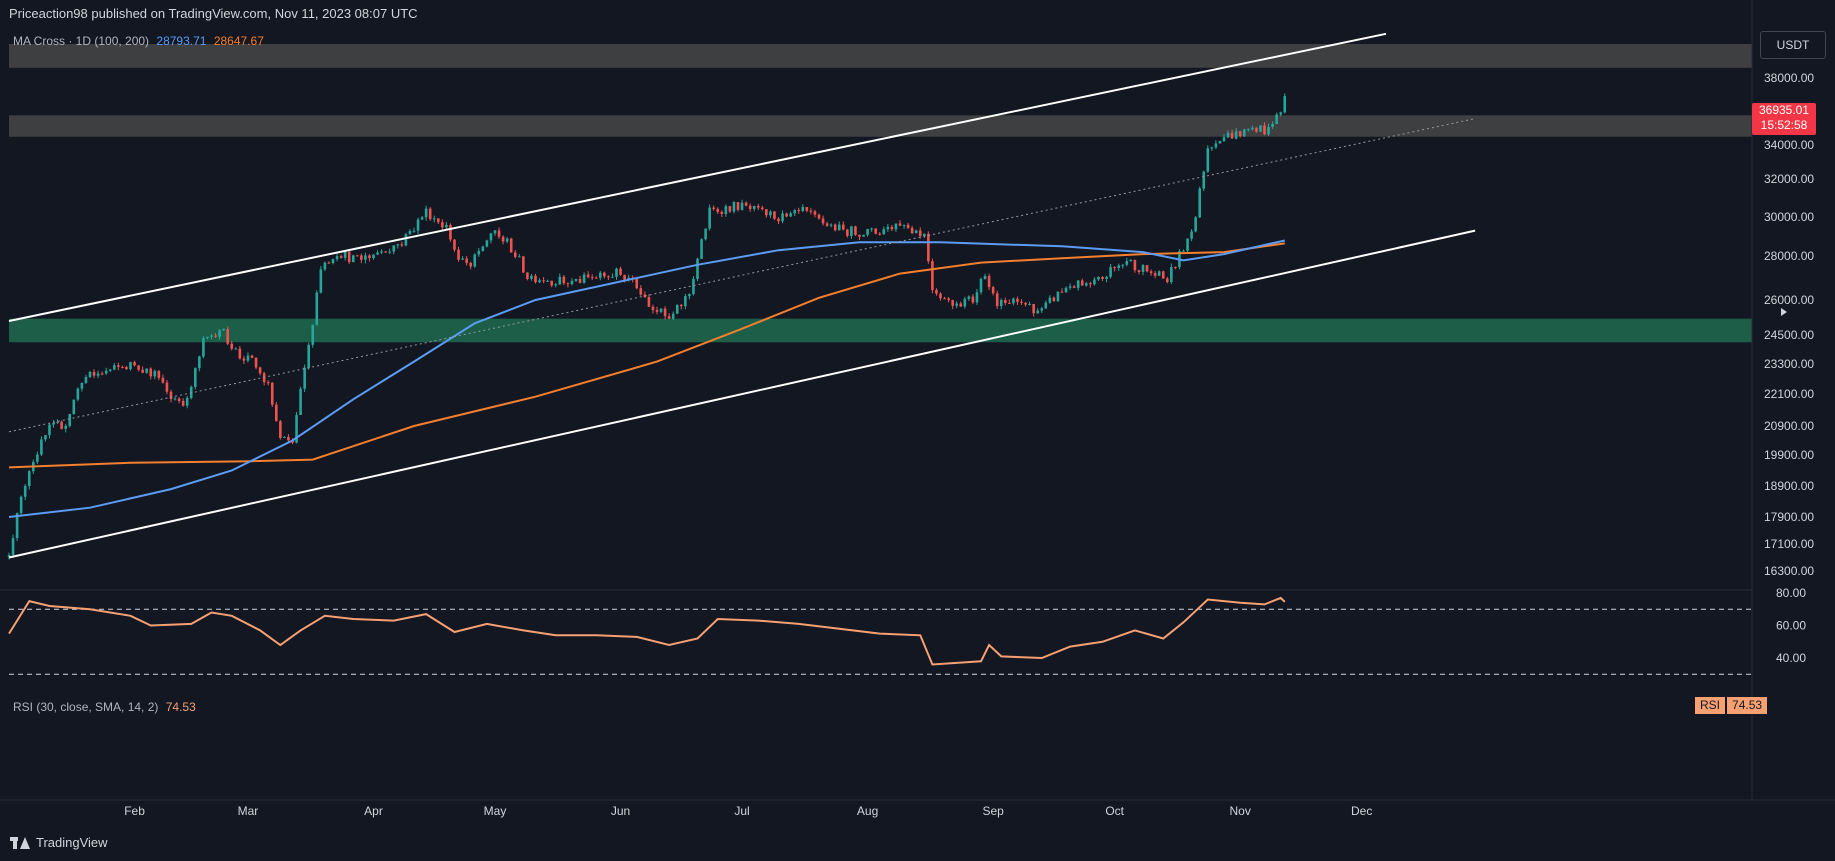 This screenshot has width=1835, height=861. I want to click on y-tick-label: 19900.00, so click(1789, 455).